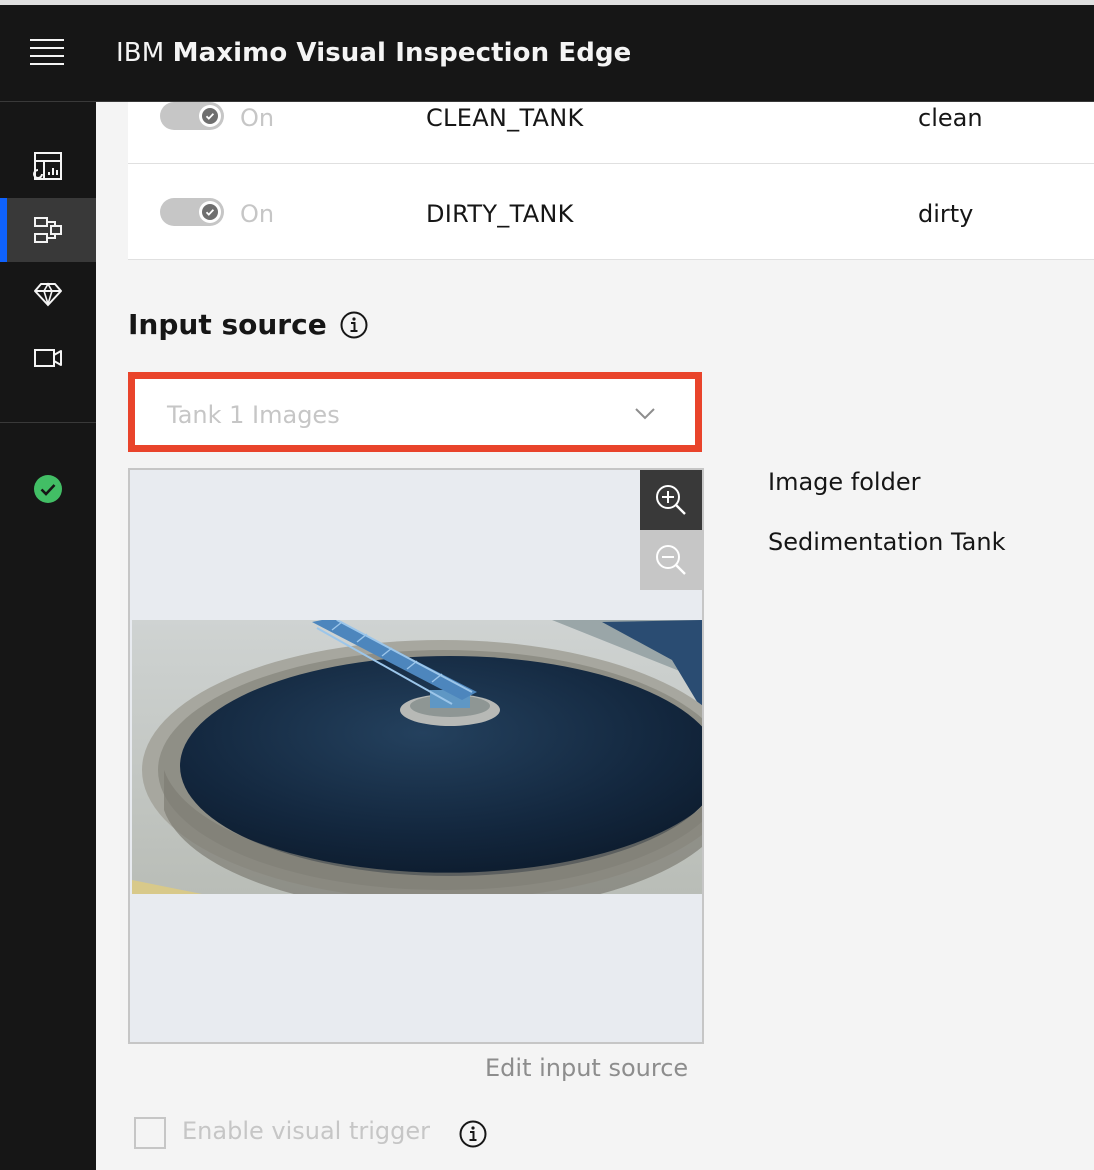  I want to click on inspection-flow-icon, so click(48, 230).